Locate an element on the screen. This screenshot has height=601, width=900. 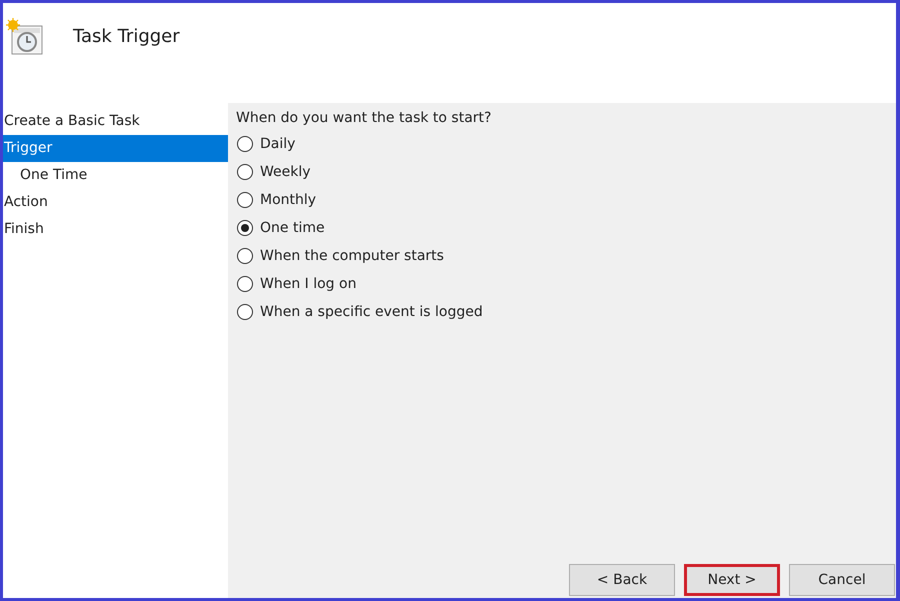
option-label: Weekly is located at coordinates (285, 172).